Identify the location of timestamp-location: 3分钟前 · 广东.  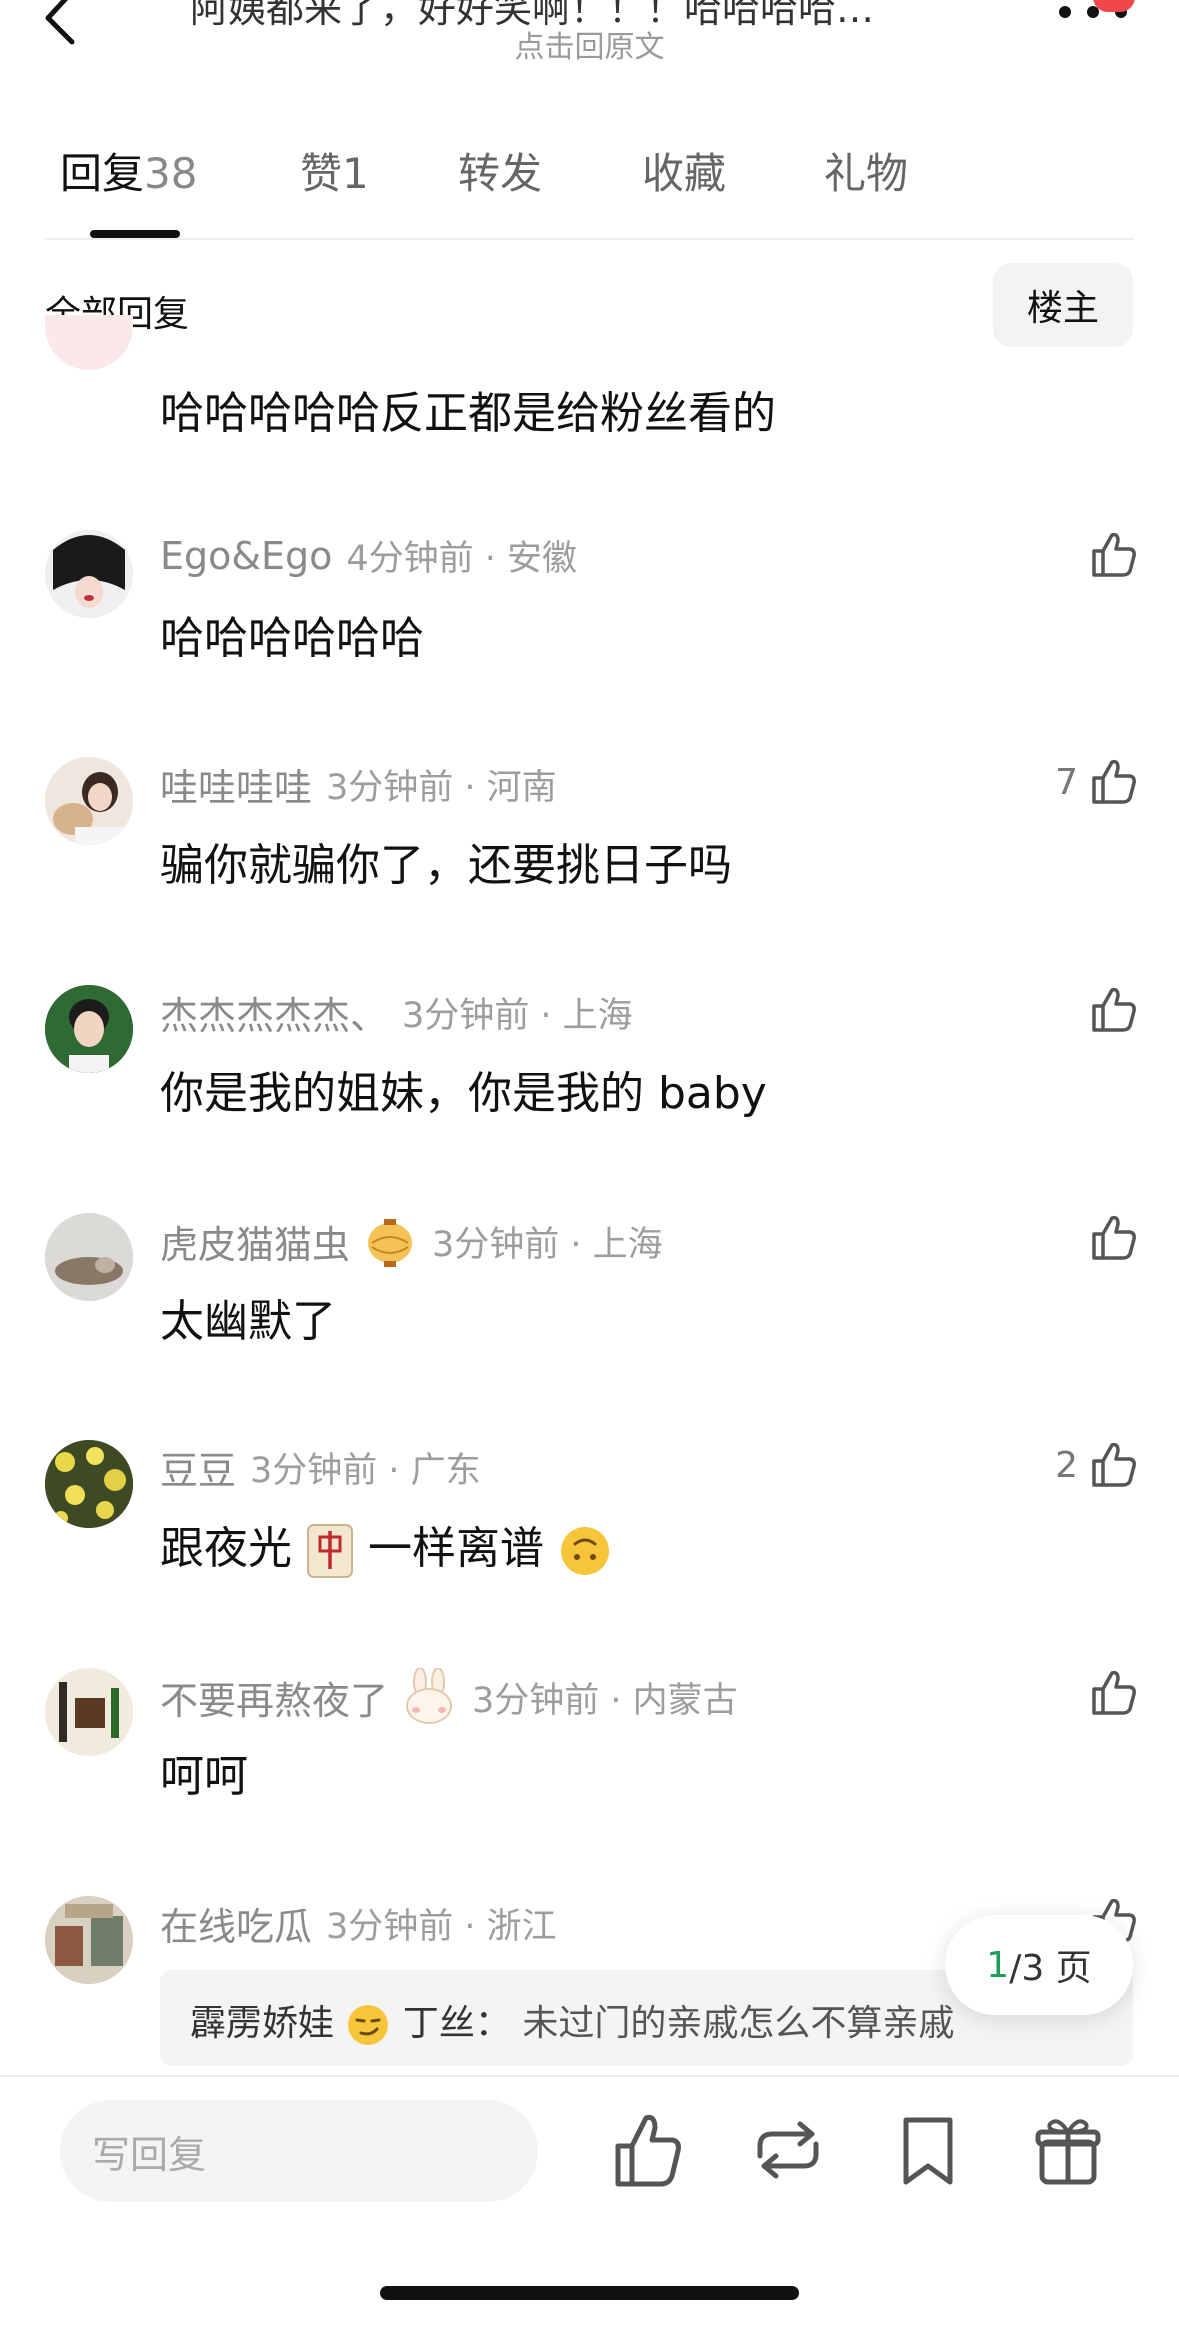
(365, 1471).